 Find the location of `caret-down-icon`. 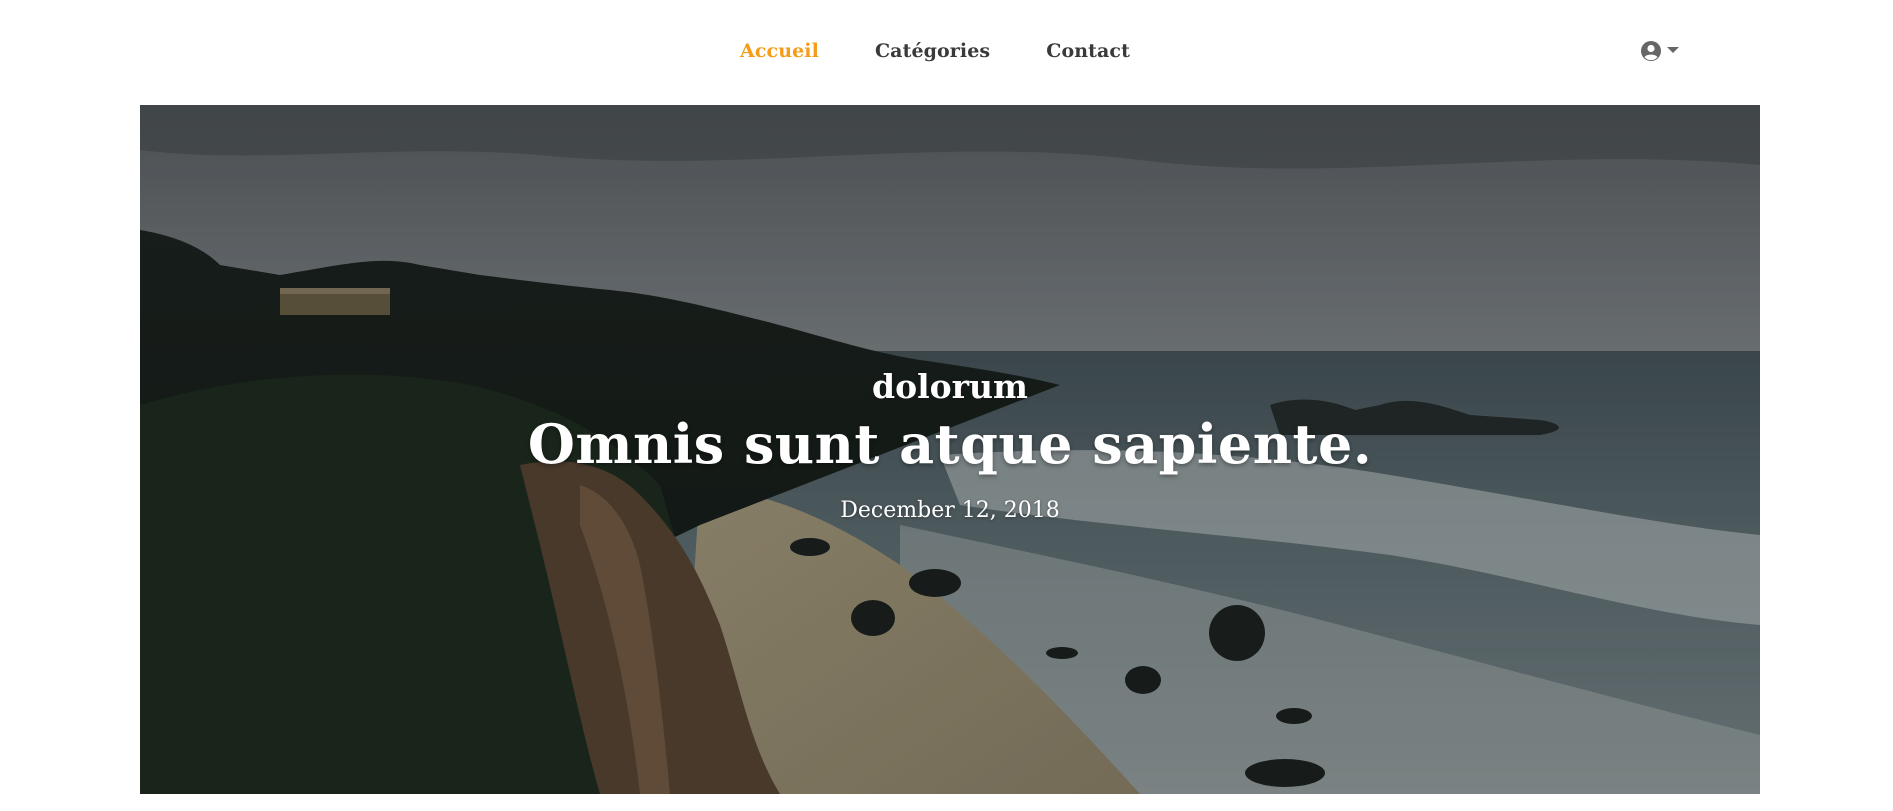

caret-down-icon is located at coordinates (1673, 51).